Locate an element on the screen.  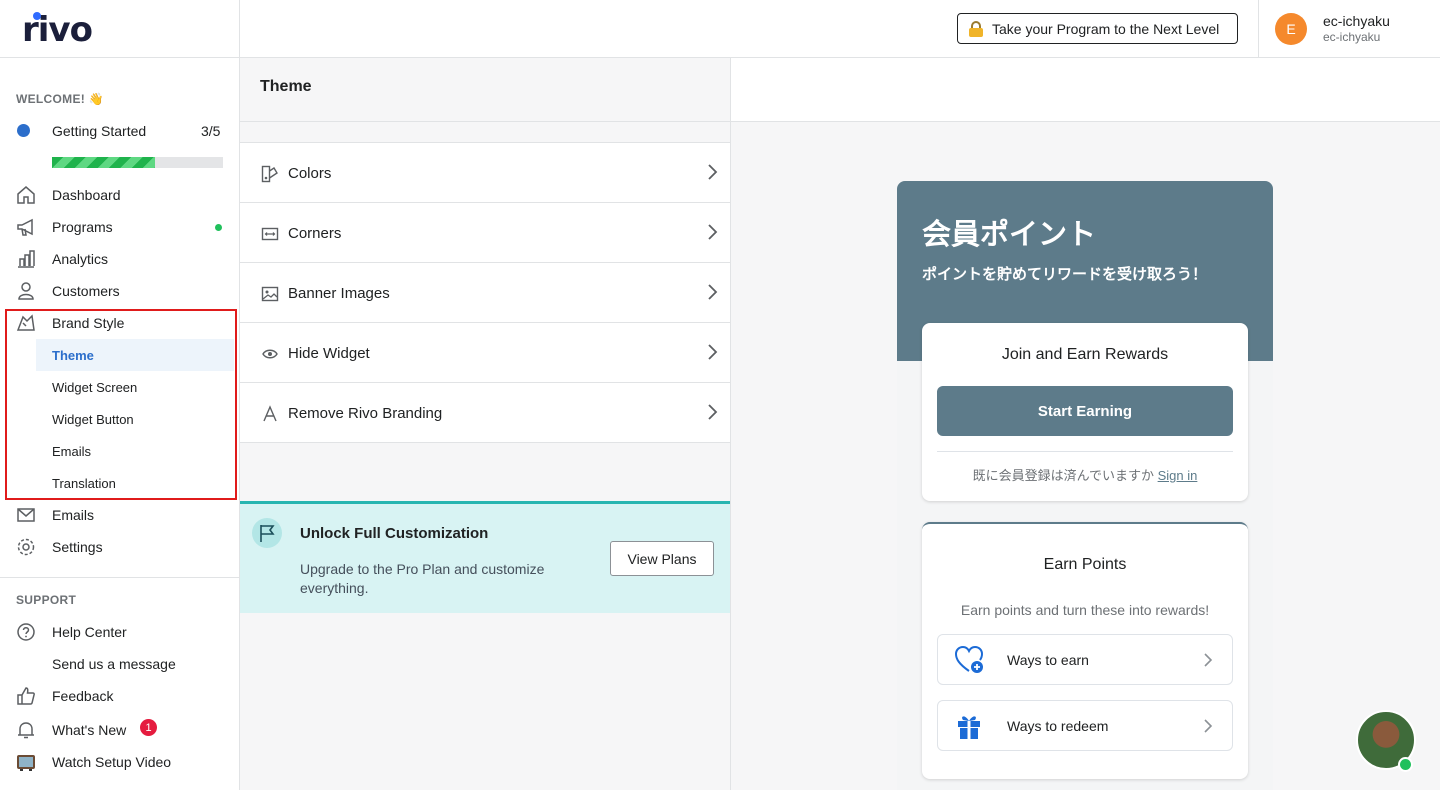
menu-item-colors: Colors is located at coordinates (485, 173).